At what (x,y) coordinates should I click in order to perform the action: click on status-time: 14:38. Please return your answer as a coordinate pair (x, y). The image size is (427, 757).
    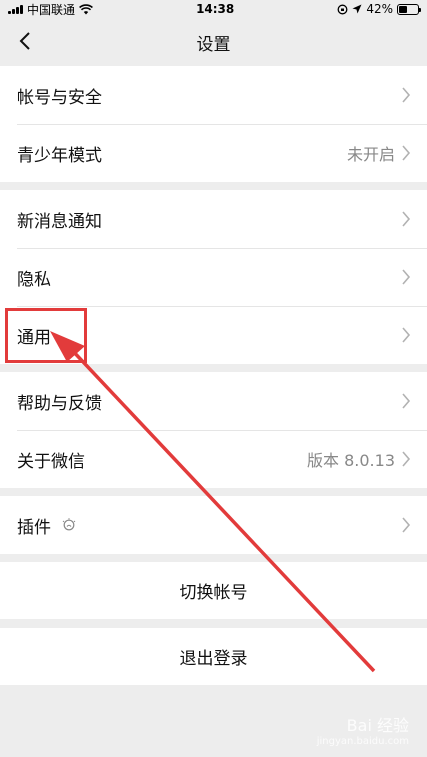
    Looking at the image, I should click on (215, 9).